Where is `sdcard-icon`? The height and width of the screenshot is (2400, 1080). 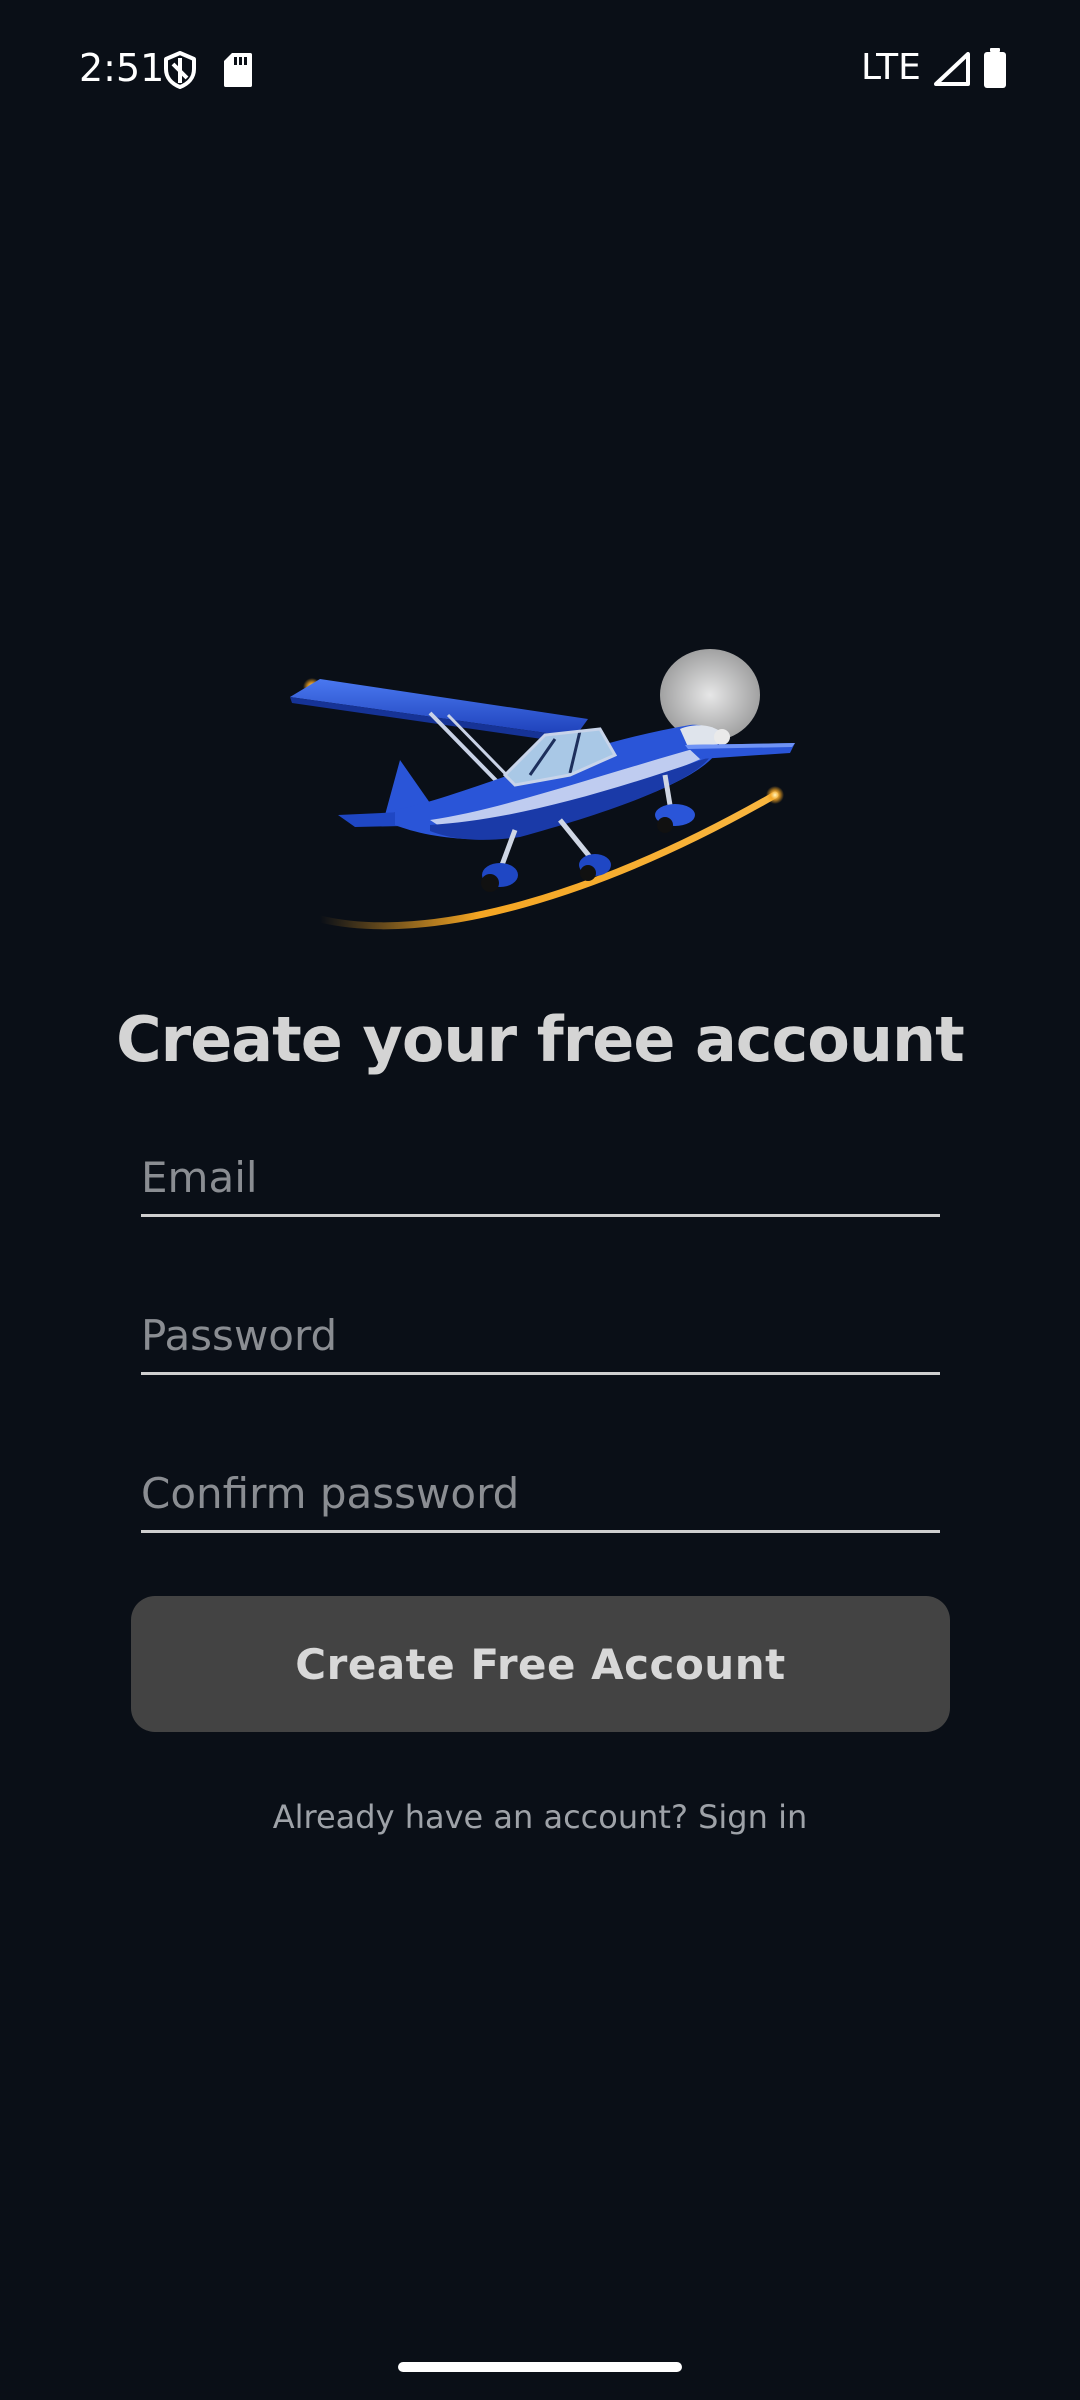 sdcard-icon is located at coordinates (238, 70).